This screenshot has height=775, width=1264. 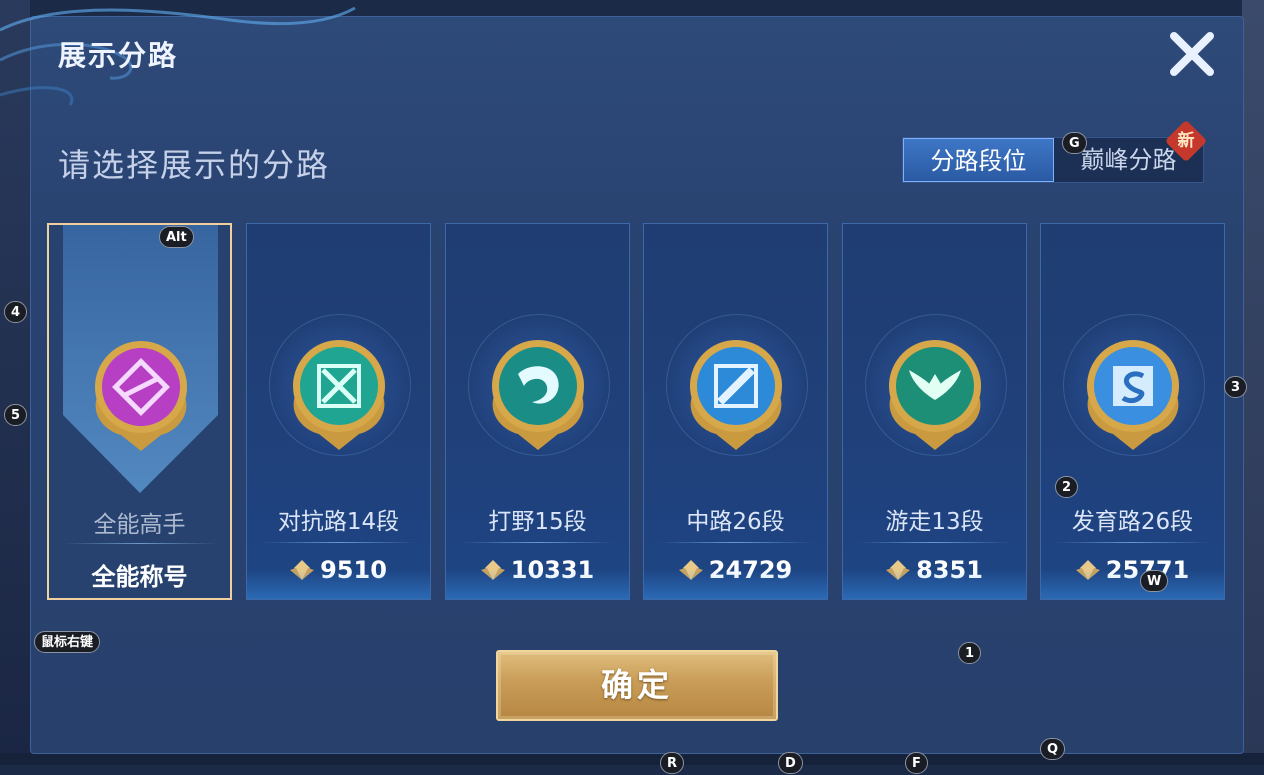 What do you see at coordinates (790, 763) in the screenshot?
I see `hotkey-d: D` at bounding box center [790, 763].